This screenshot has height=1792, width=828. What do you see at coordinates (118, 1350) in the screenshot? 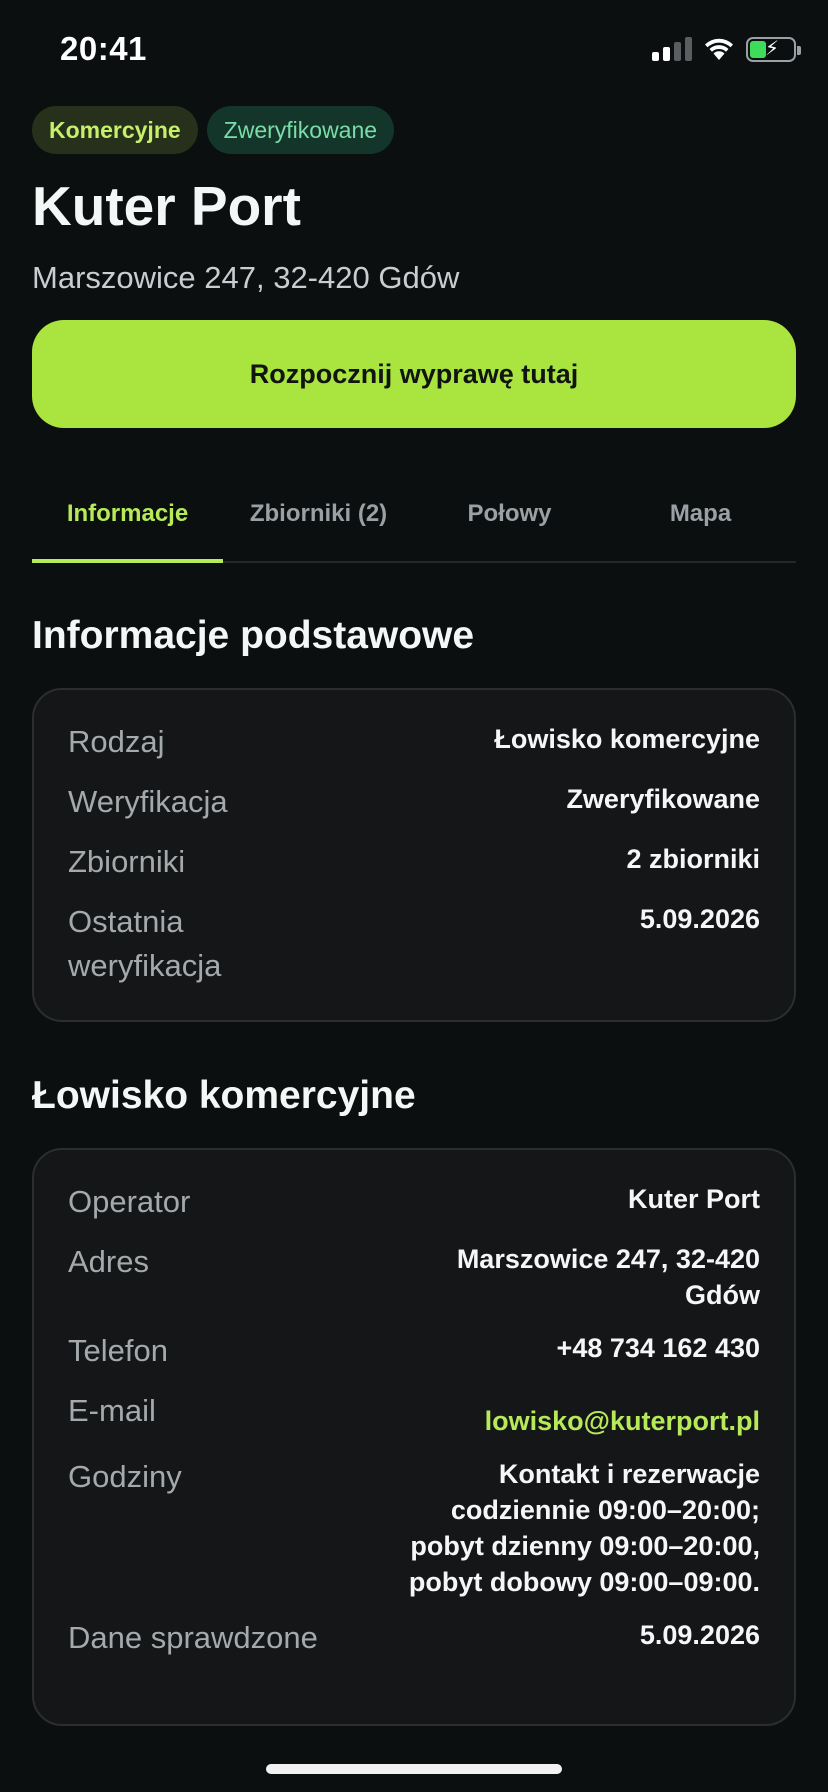
I see `info-label: Telefon` at bounding box center [118, 1350].